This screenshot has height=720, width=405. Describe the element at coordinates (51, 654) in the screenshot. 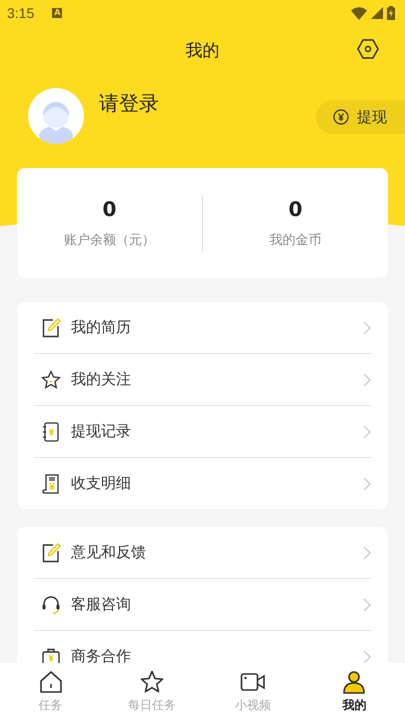

I see `yuan-briefcase-icon` at that location.